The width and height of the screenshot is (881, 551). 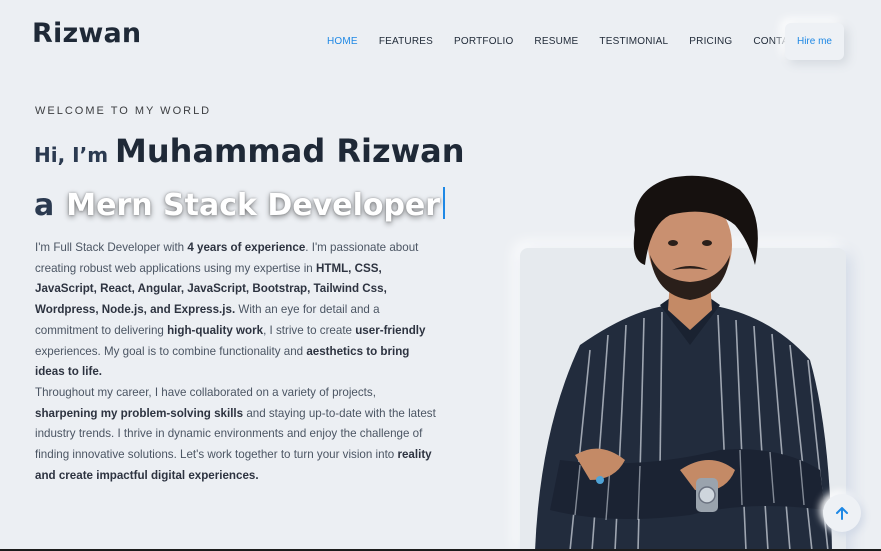 What do you see at coordinates (44, 205) in the screenshot?
I see `role-article: a` at bounding box center [44, 205].